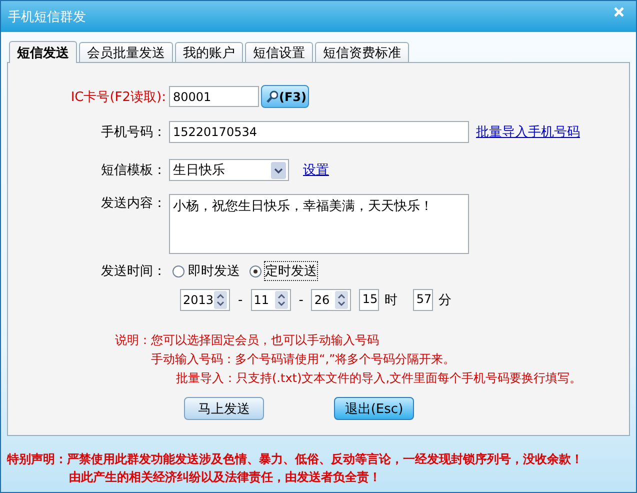  I want to click on note-text: 批量导入：只支持(.txt)文本文件的导入,文件里面每个手机号码要换行填写。, so click(379, 378).